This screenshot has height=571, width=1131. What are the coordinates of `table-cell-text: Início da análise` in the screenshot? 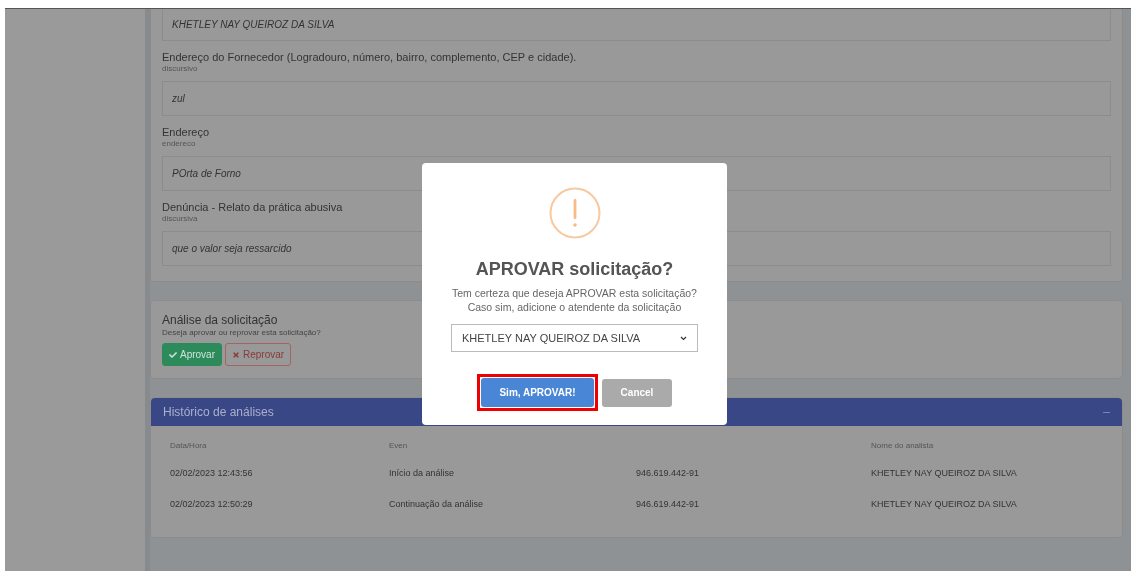 It's located at (422, 473).